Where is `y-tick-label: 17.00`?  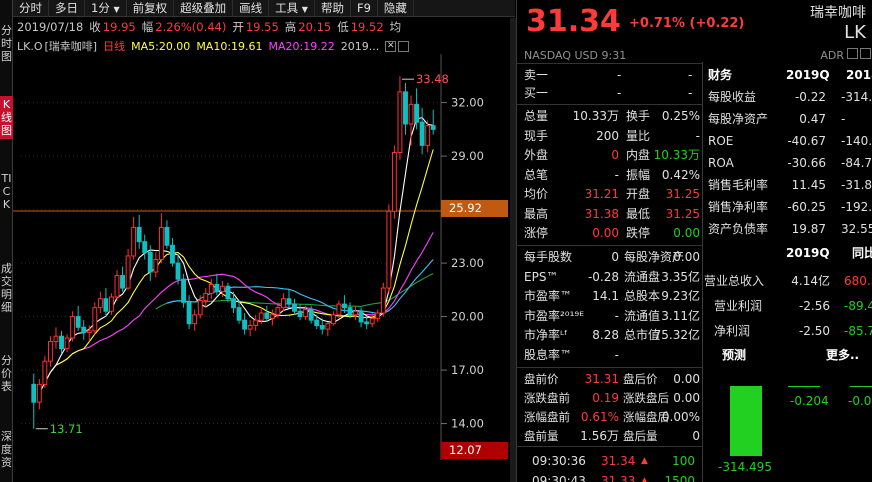 y-tick-label: 17.00 is located at coordinates (467, 370).